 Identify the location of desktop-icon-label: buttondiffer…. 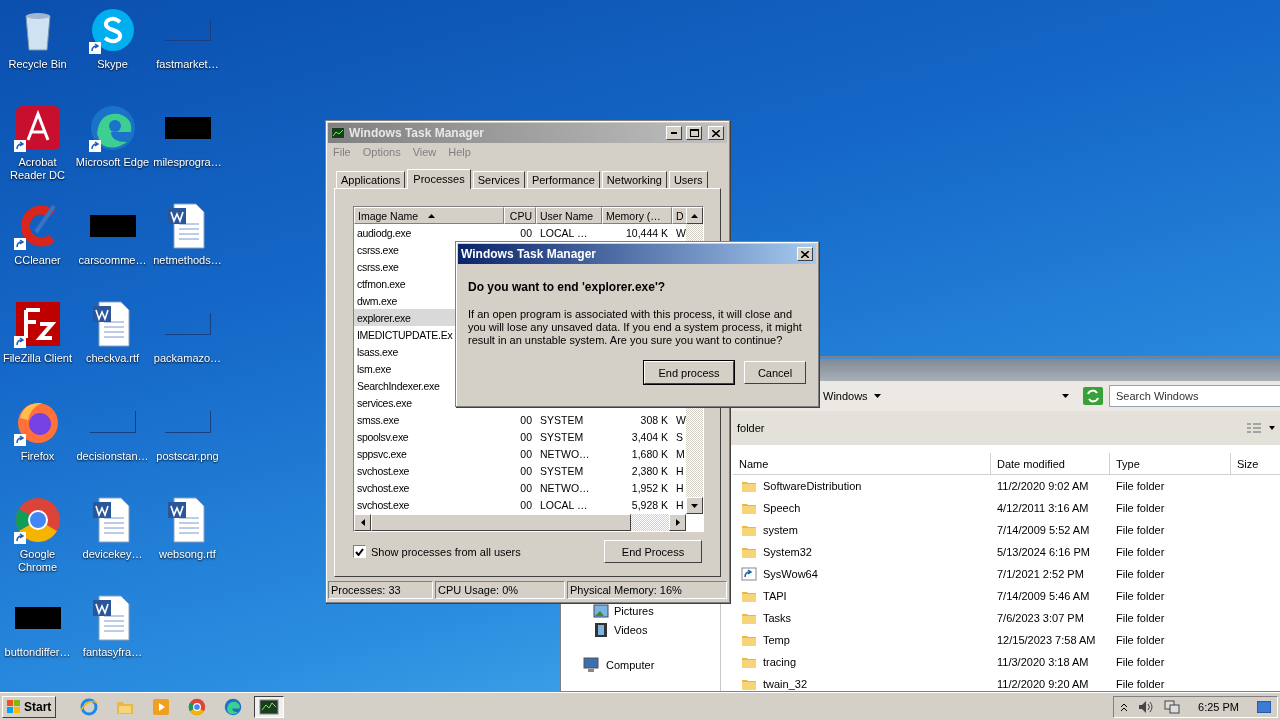
(37, 652).